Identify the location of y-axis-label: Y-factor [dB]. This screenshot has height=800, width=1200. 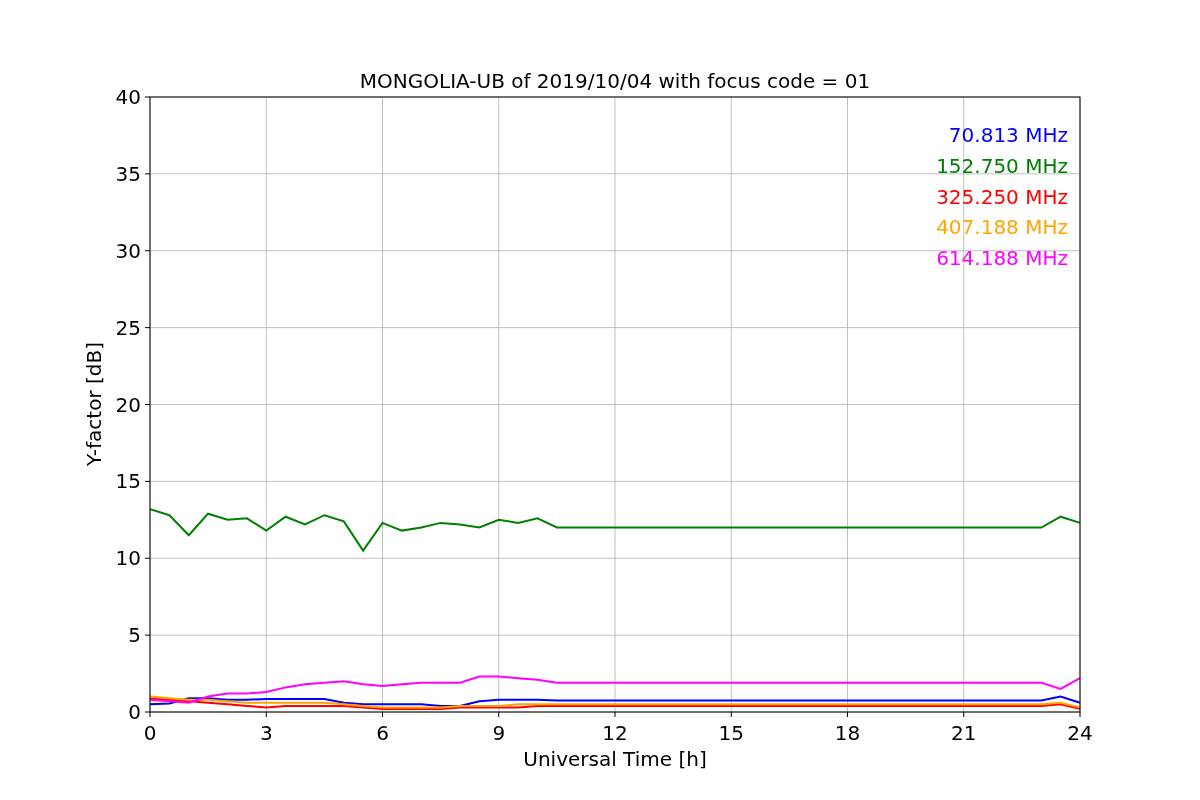
(94, 404).